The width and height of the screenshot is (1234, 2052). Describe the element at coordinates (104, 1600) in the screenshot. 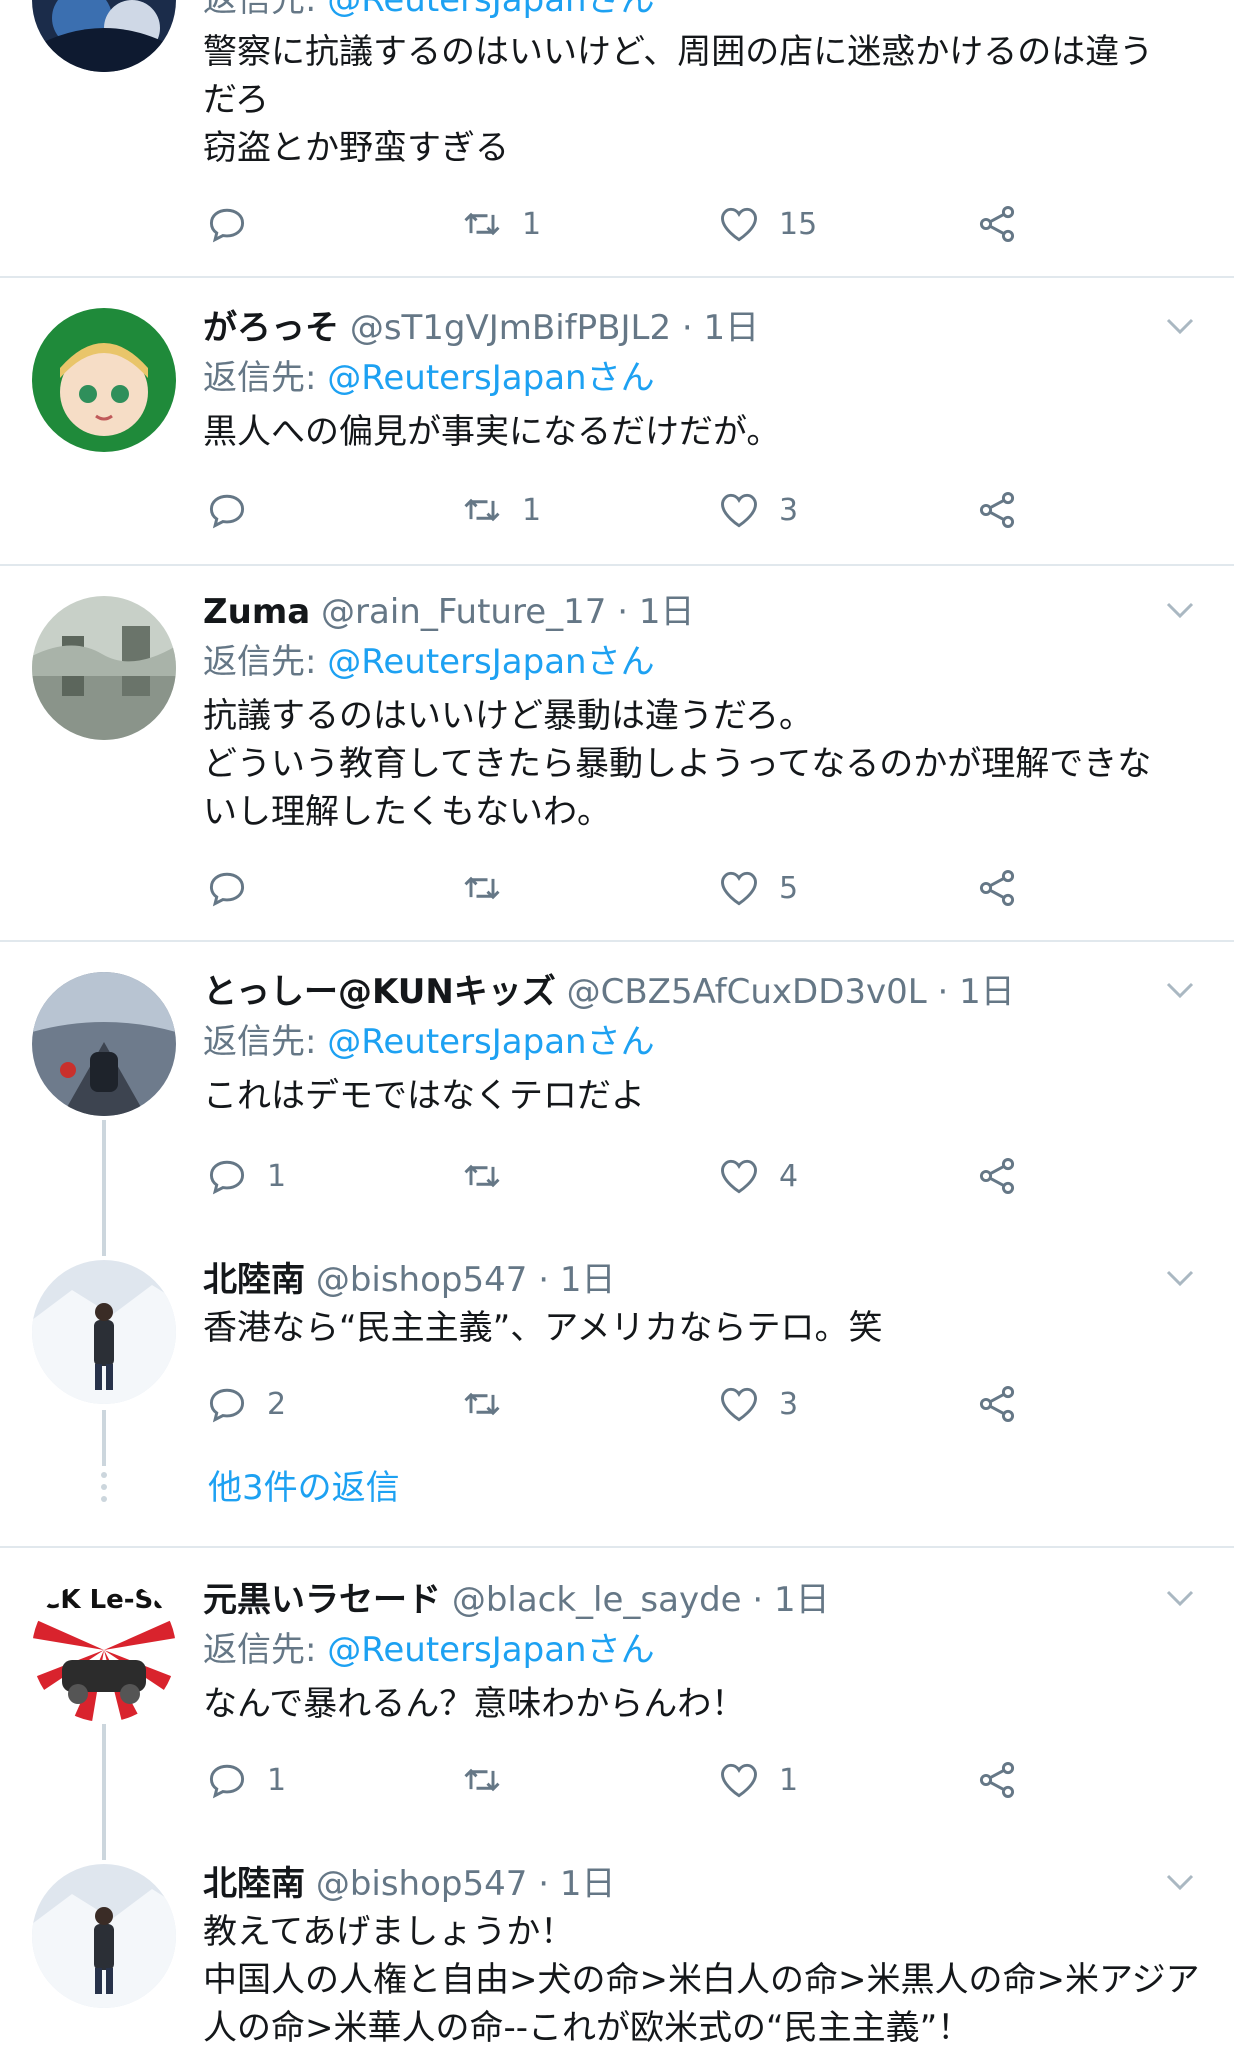

I see `logo-text: BLACK Le-Sayde` at that location.